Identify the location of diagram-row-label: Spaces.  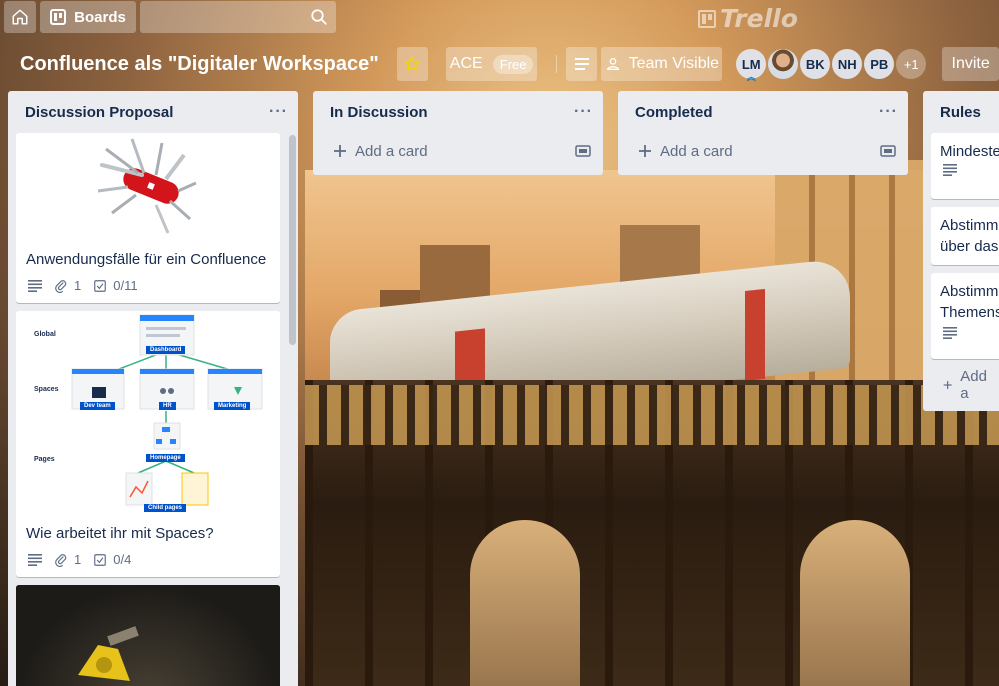
(46, 389).